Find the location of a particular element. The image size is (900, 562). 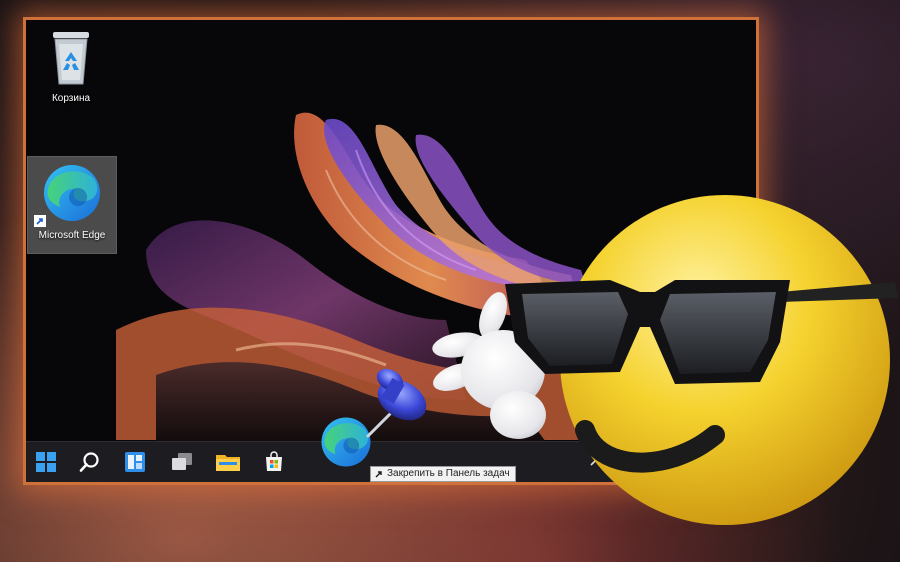

widgets-button is located at coordinates (135, 462).